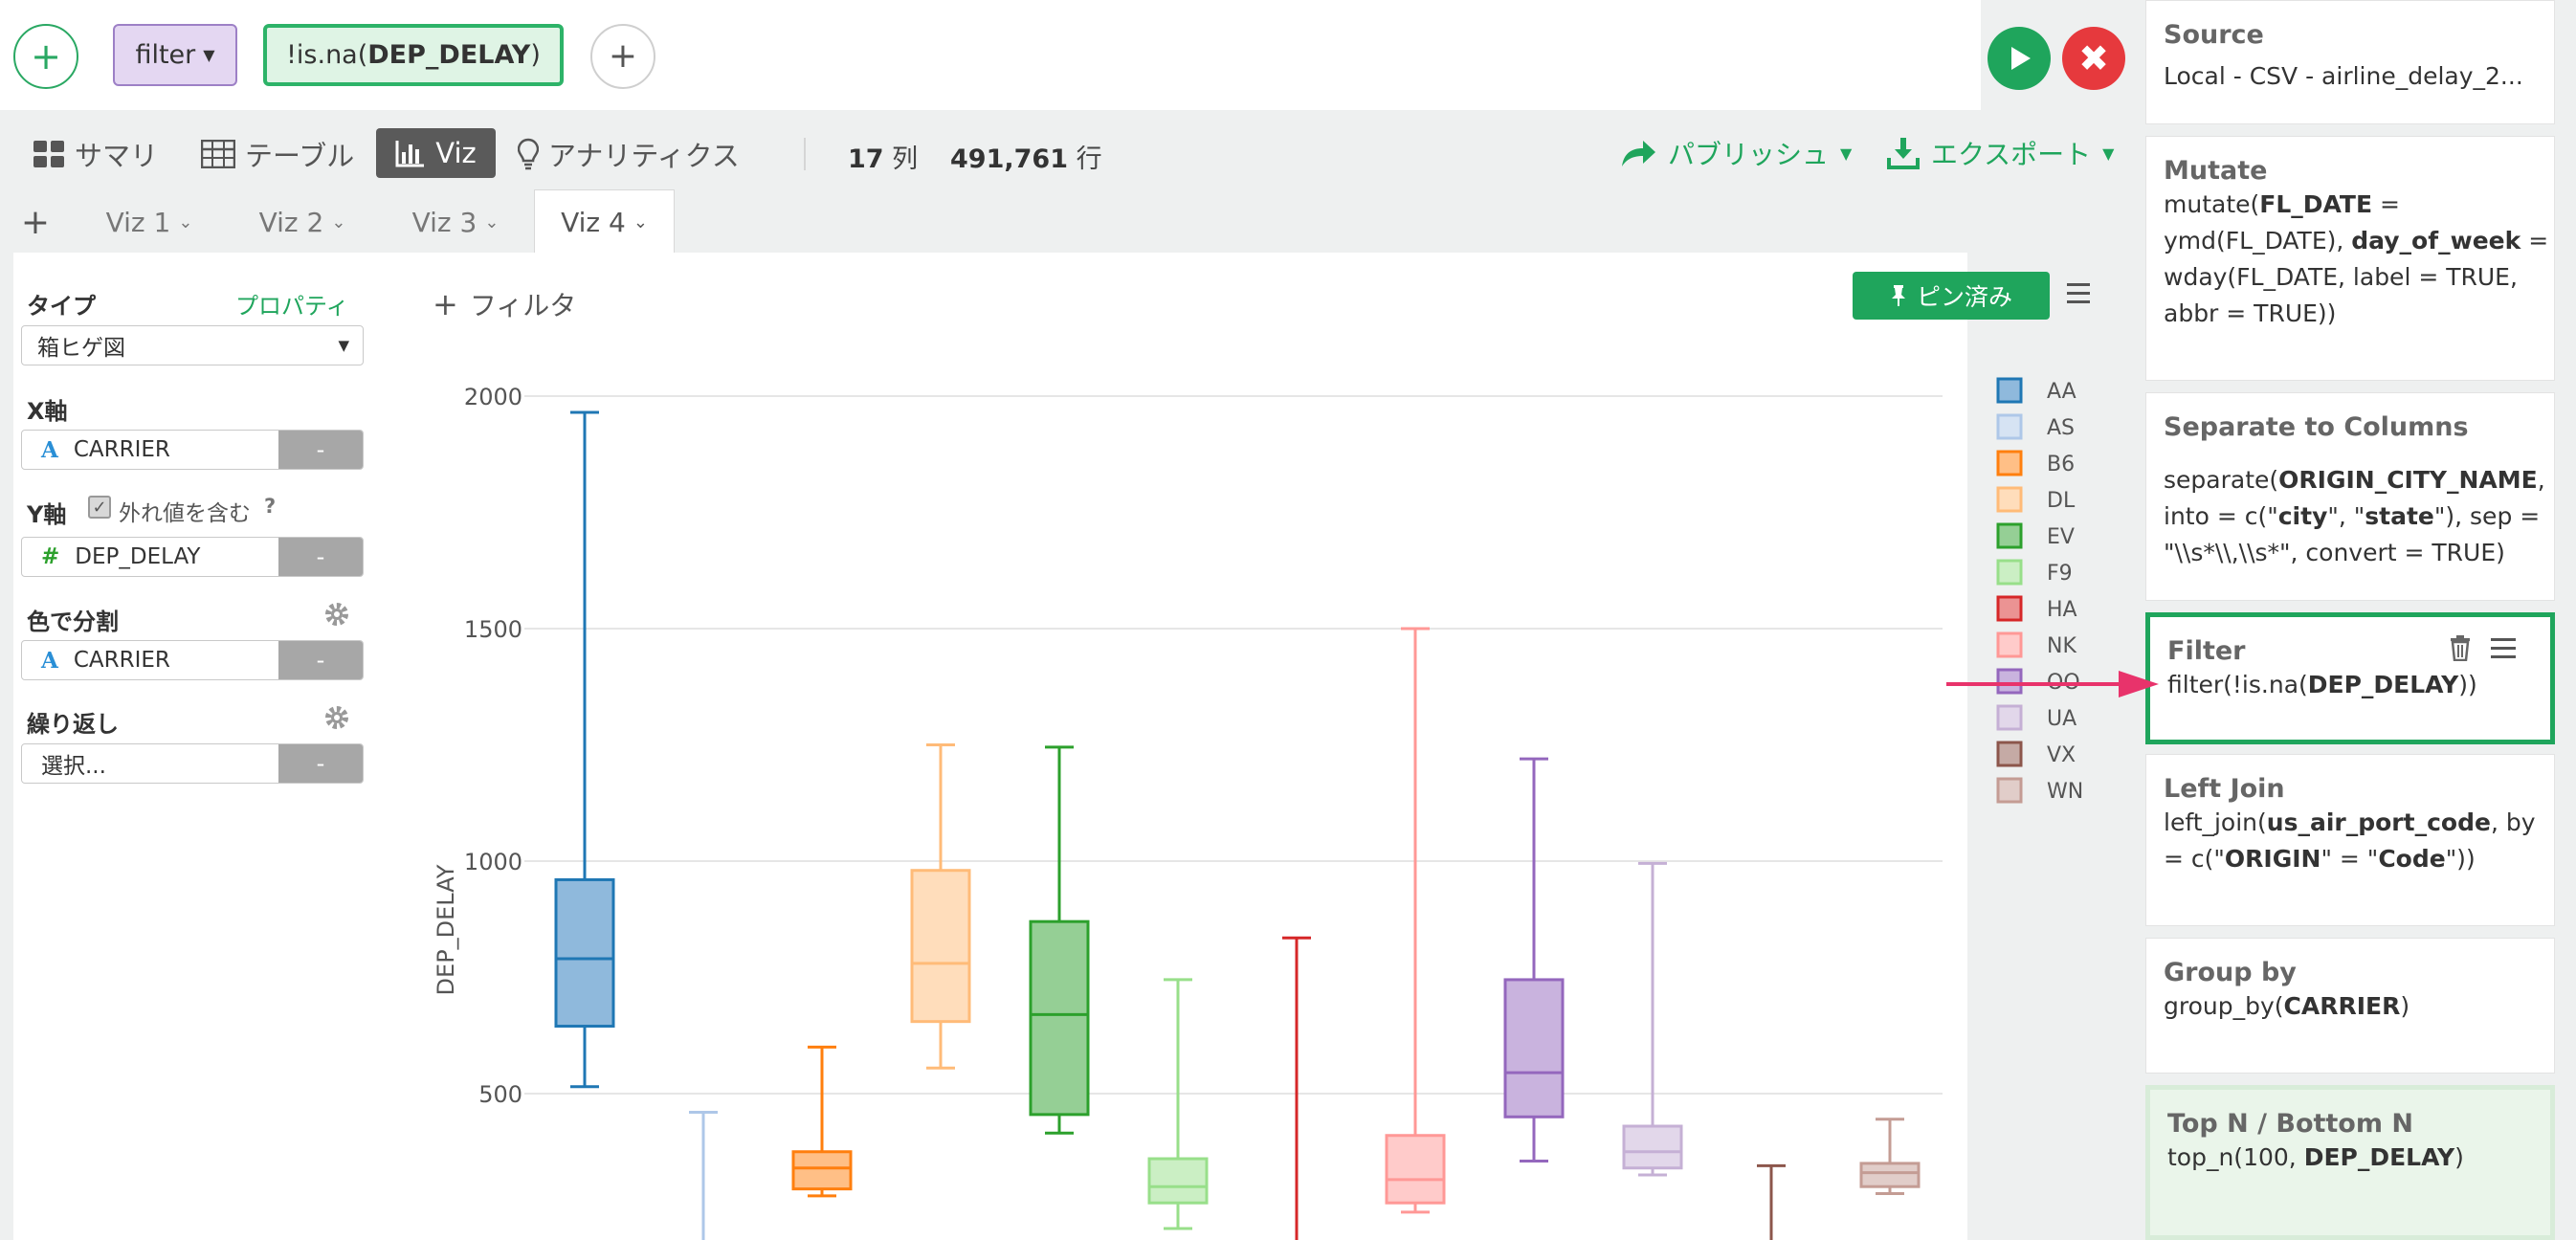 The width and height of the screenshot is (2576, 1240). Describe the element at coordinates (2460, 650) in the screenshot. I see `trash-icon` at that location.